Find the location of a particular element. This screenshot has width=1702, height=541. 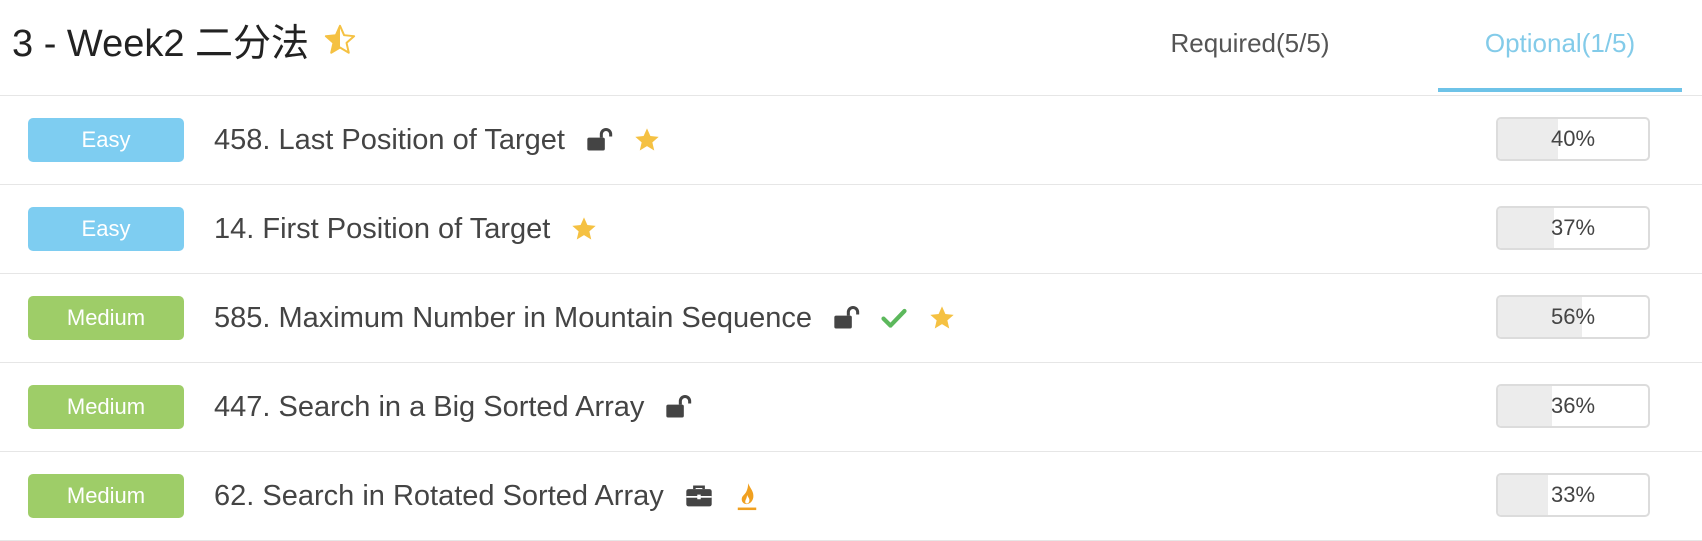

acceptance-rate-label: 36% is located at coordinates (1573, 405).